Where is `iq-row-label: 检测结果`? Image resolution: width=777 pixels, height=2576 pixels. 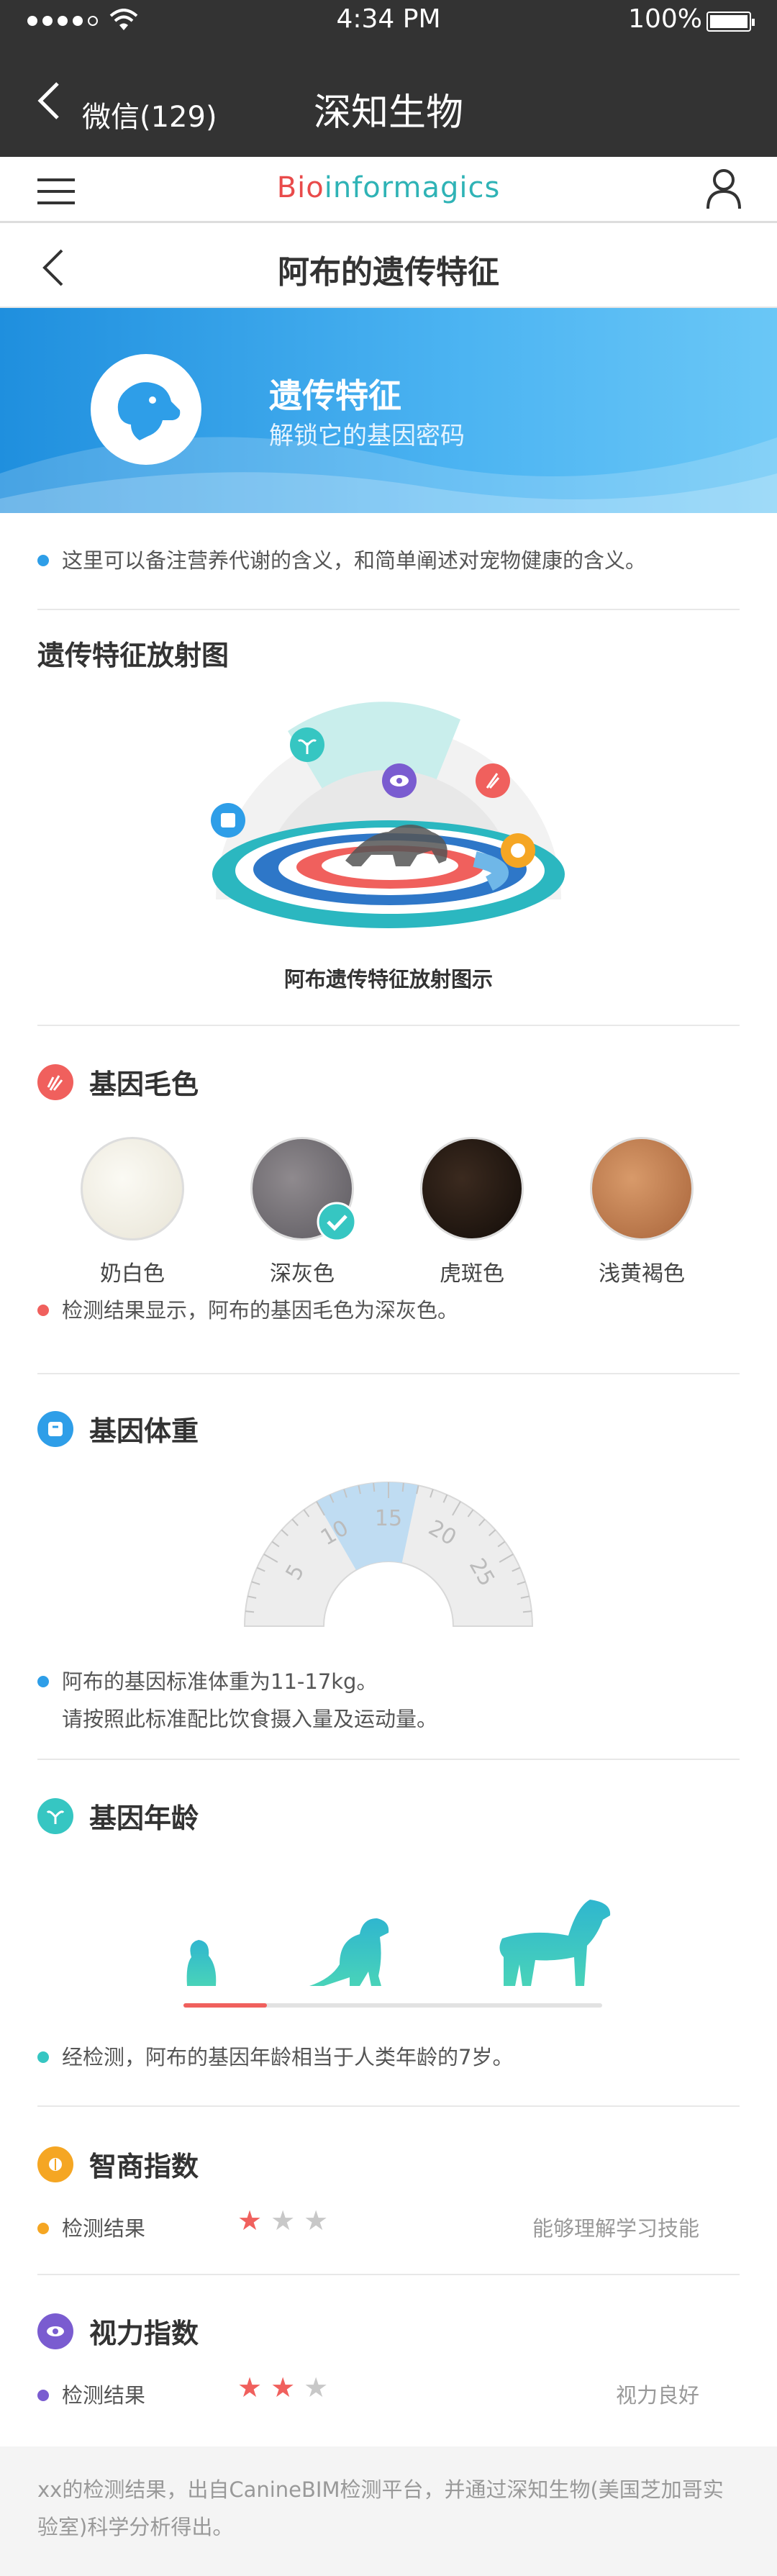 iq-row-label: 检测结果 is located at coordinates (91, 2227).